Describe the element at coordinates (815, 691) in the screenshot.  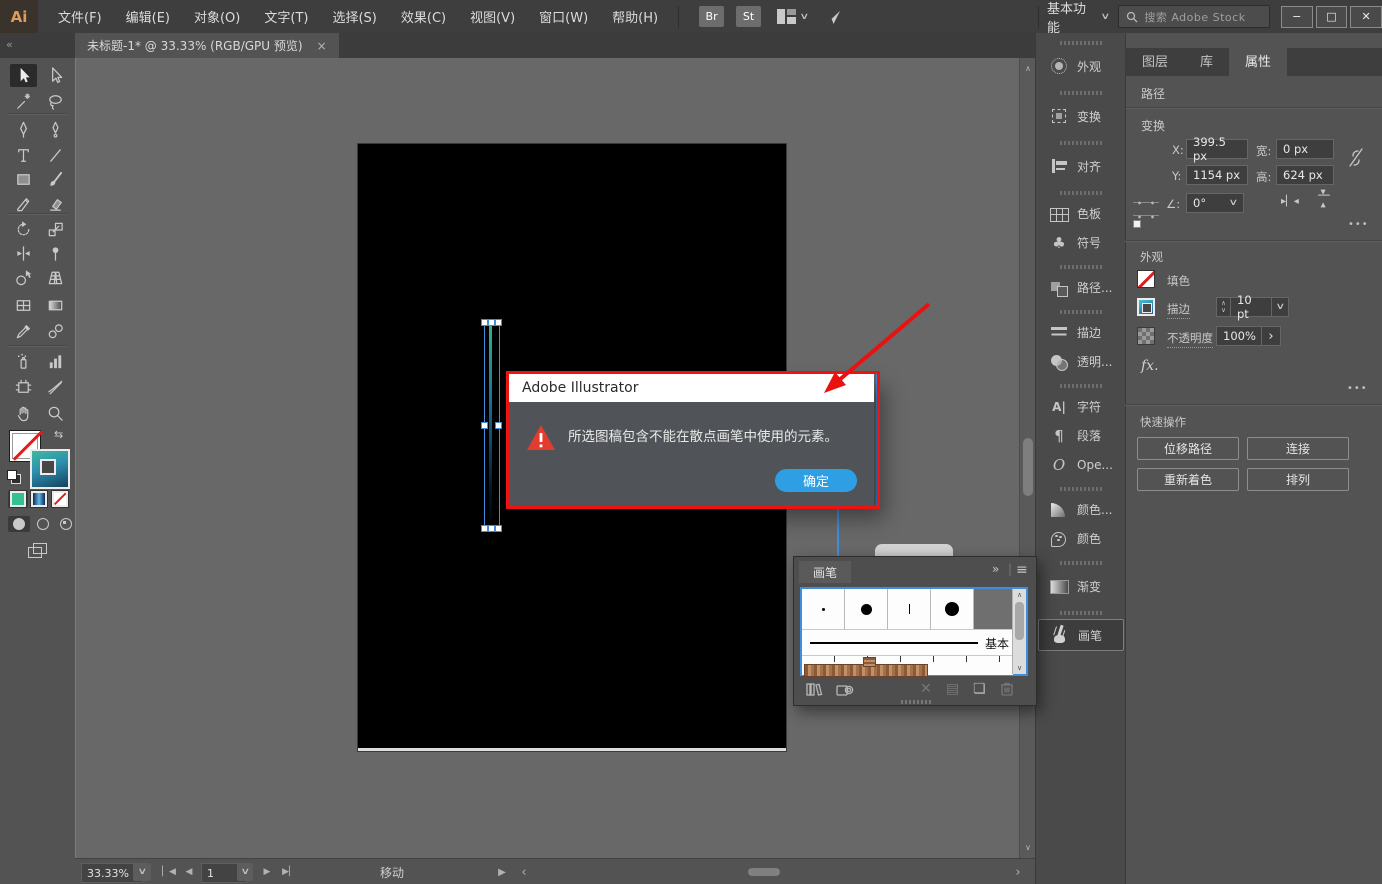
I see `brush-libraries-menu-icon` at that location.